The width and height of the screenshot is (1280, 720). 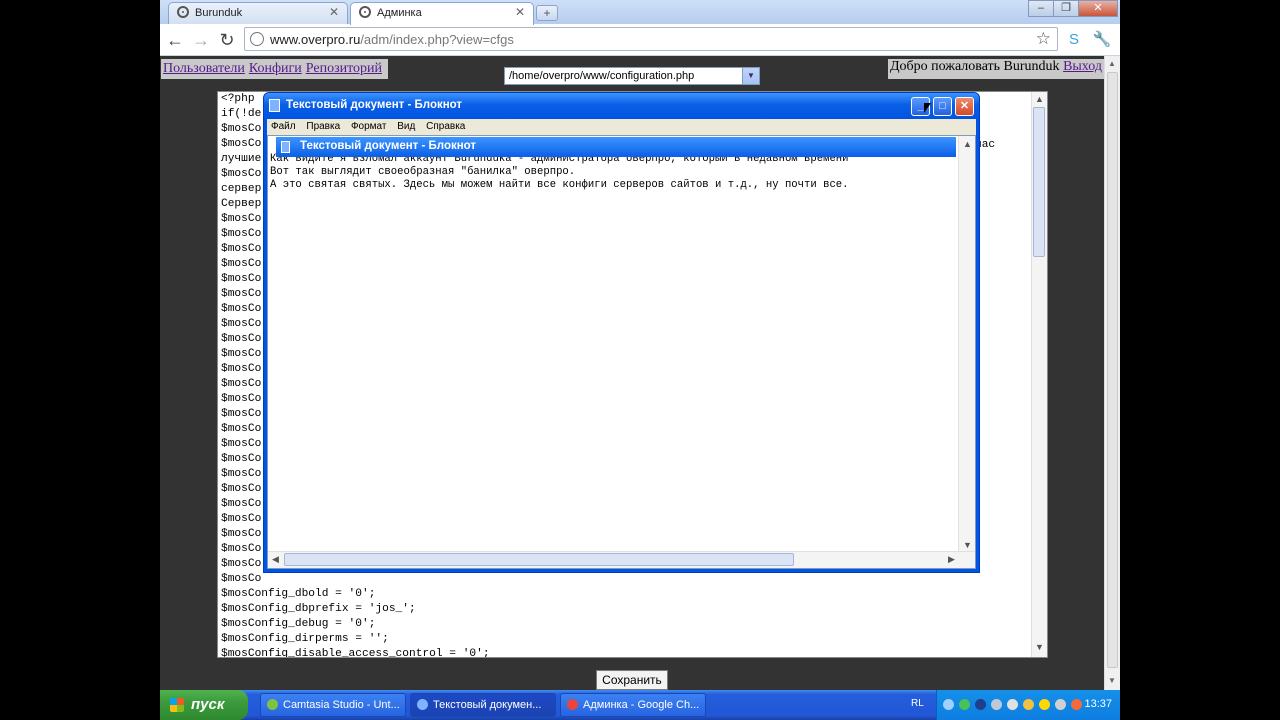 What do you see at coordinates (365, 12) in the screenshot?
I see `tab-favicon-icon` at bounding box center [365, 12].